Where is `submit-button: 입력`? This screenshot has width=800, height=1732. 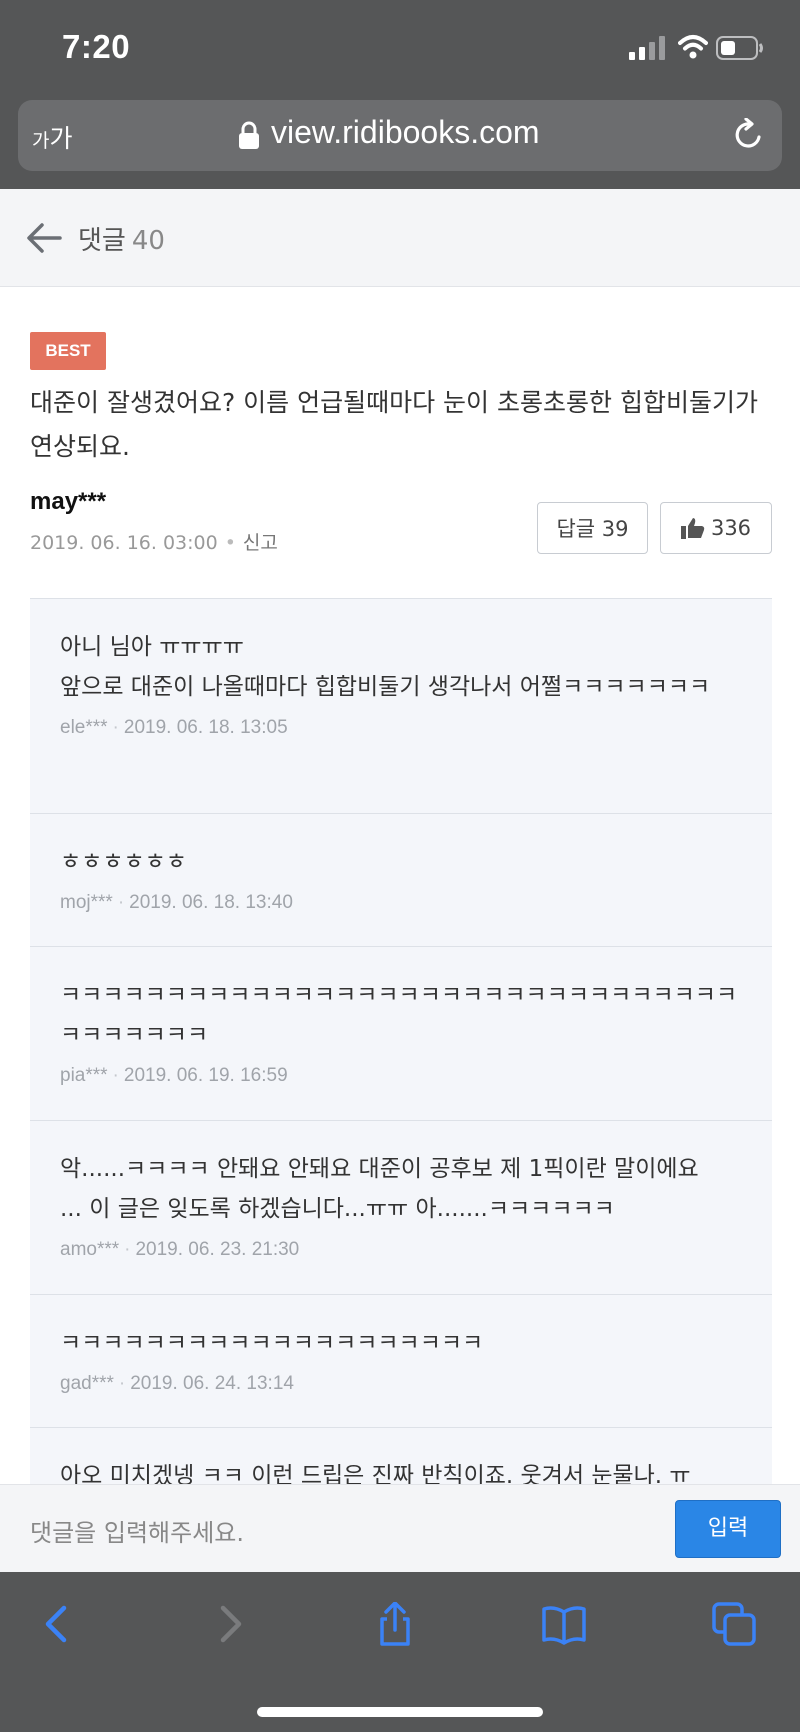
submit-button: 입력 is located at coordinates (728, 1529).